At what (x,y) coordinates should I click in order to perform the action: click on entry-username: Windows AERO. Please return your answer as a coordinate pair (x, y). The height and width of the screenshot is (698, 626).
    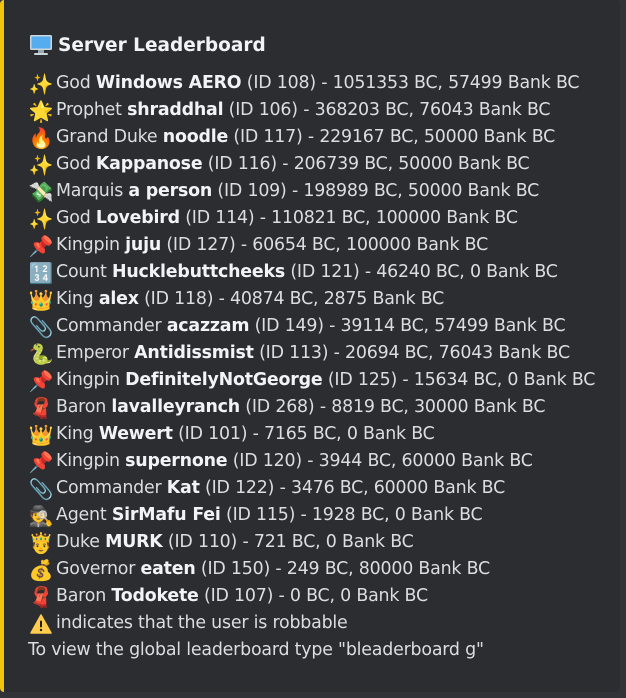
    Looking at the image, I should click on (168, 83).